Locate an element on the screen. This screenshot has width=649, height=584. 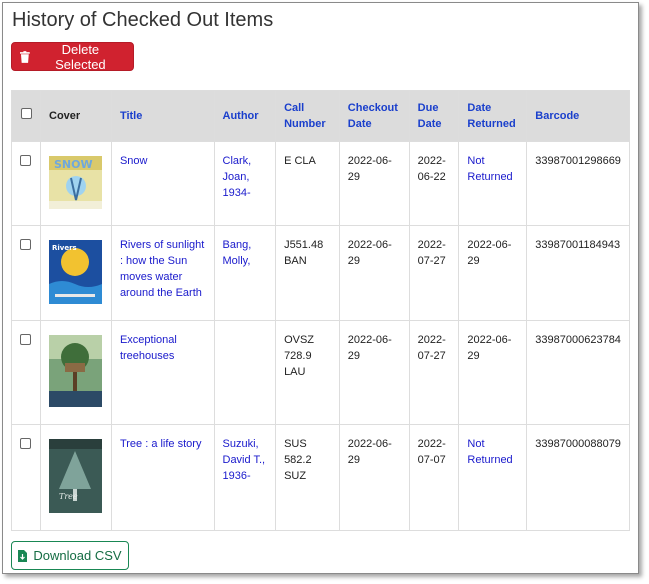
call-number-cell: E CLA is located at coordinates (307, 183).